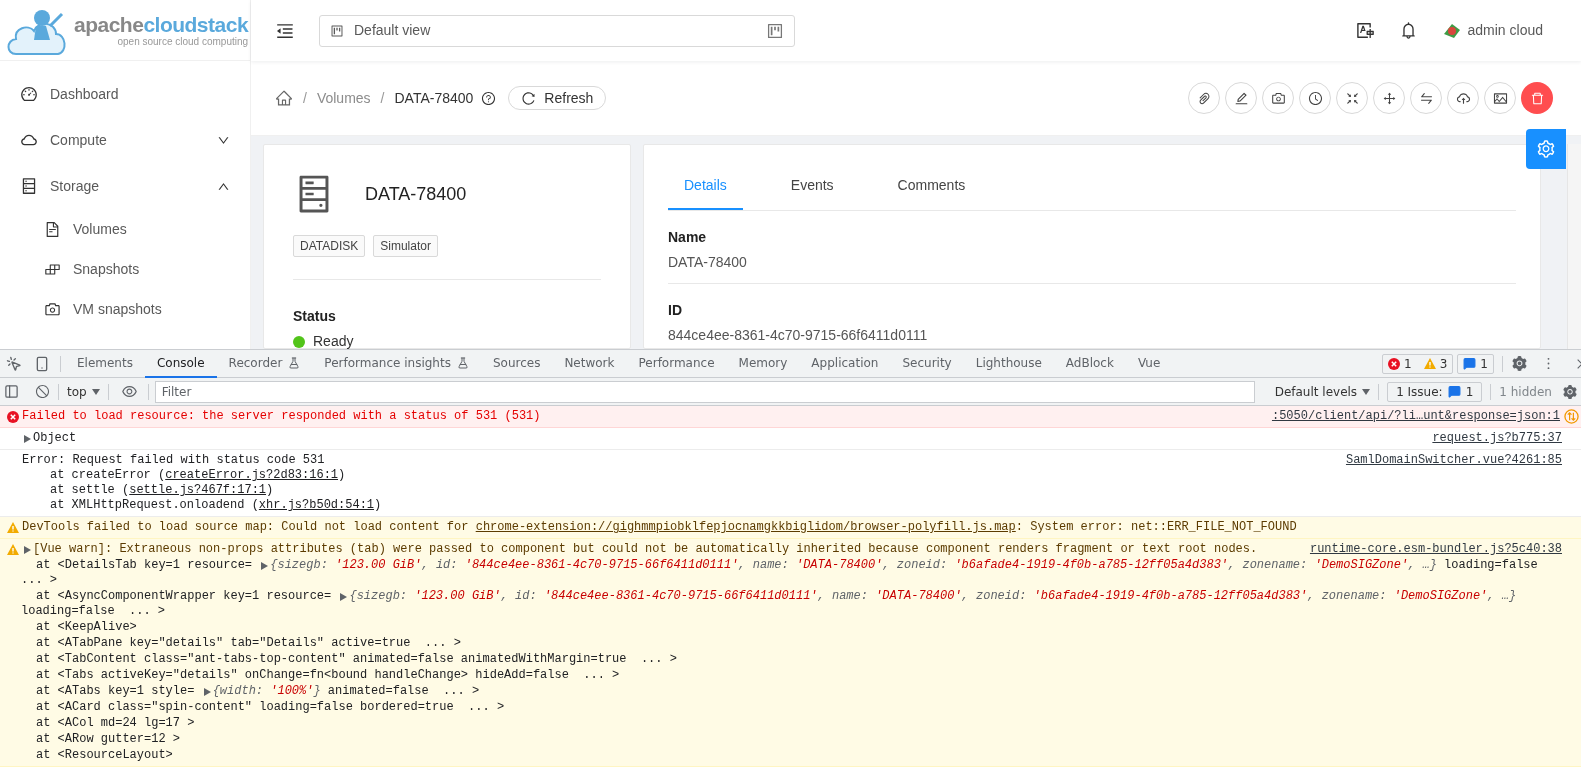 This screenshot has height=784, width=1581. I want to click on sidebar-subitem: VM snapshots, so click(125, 309).